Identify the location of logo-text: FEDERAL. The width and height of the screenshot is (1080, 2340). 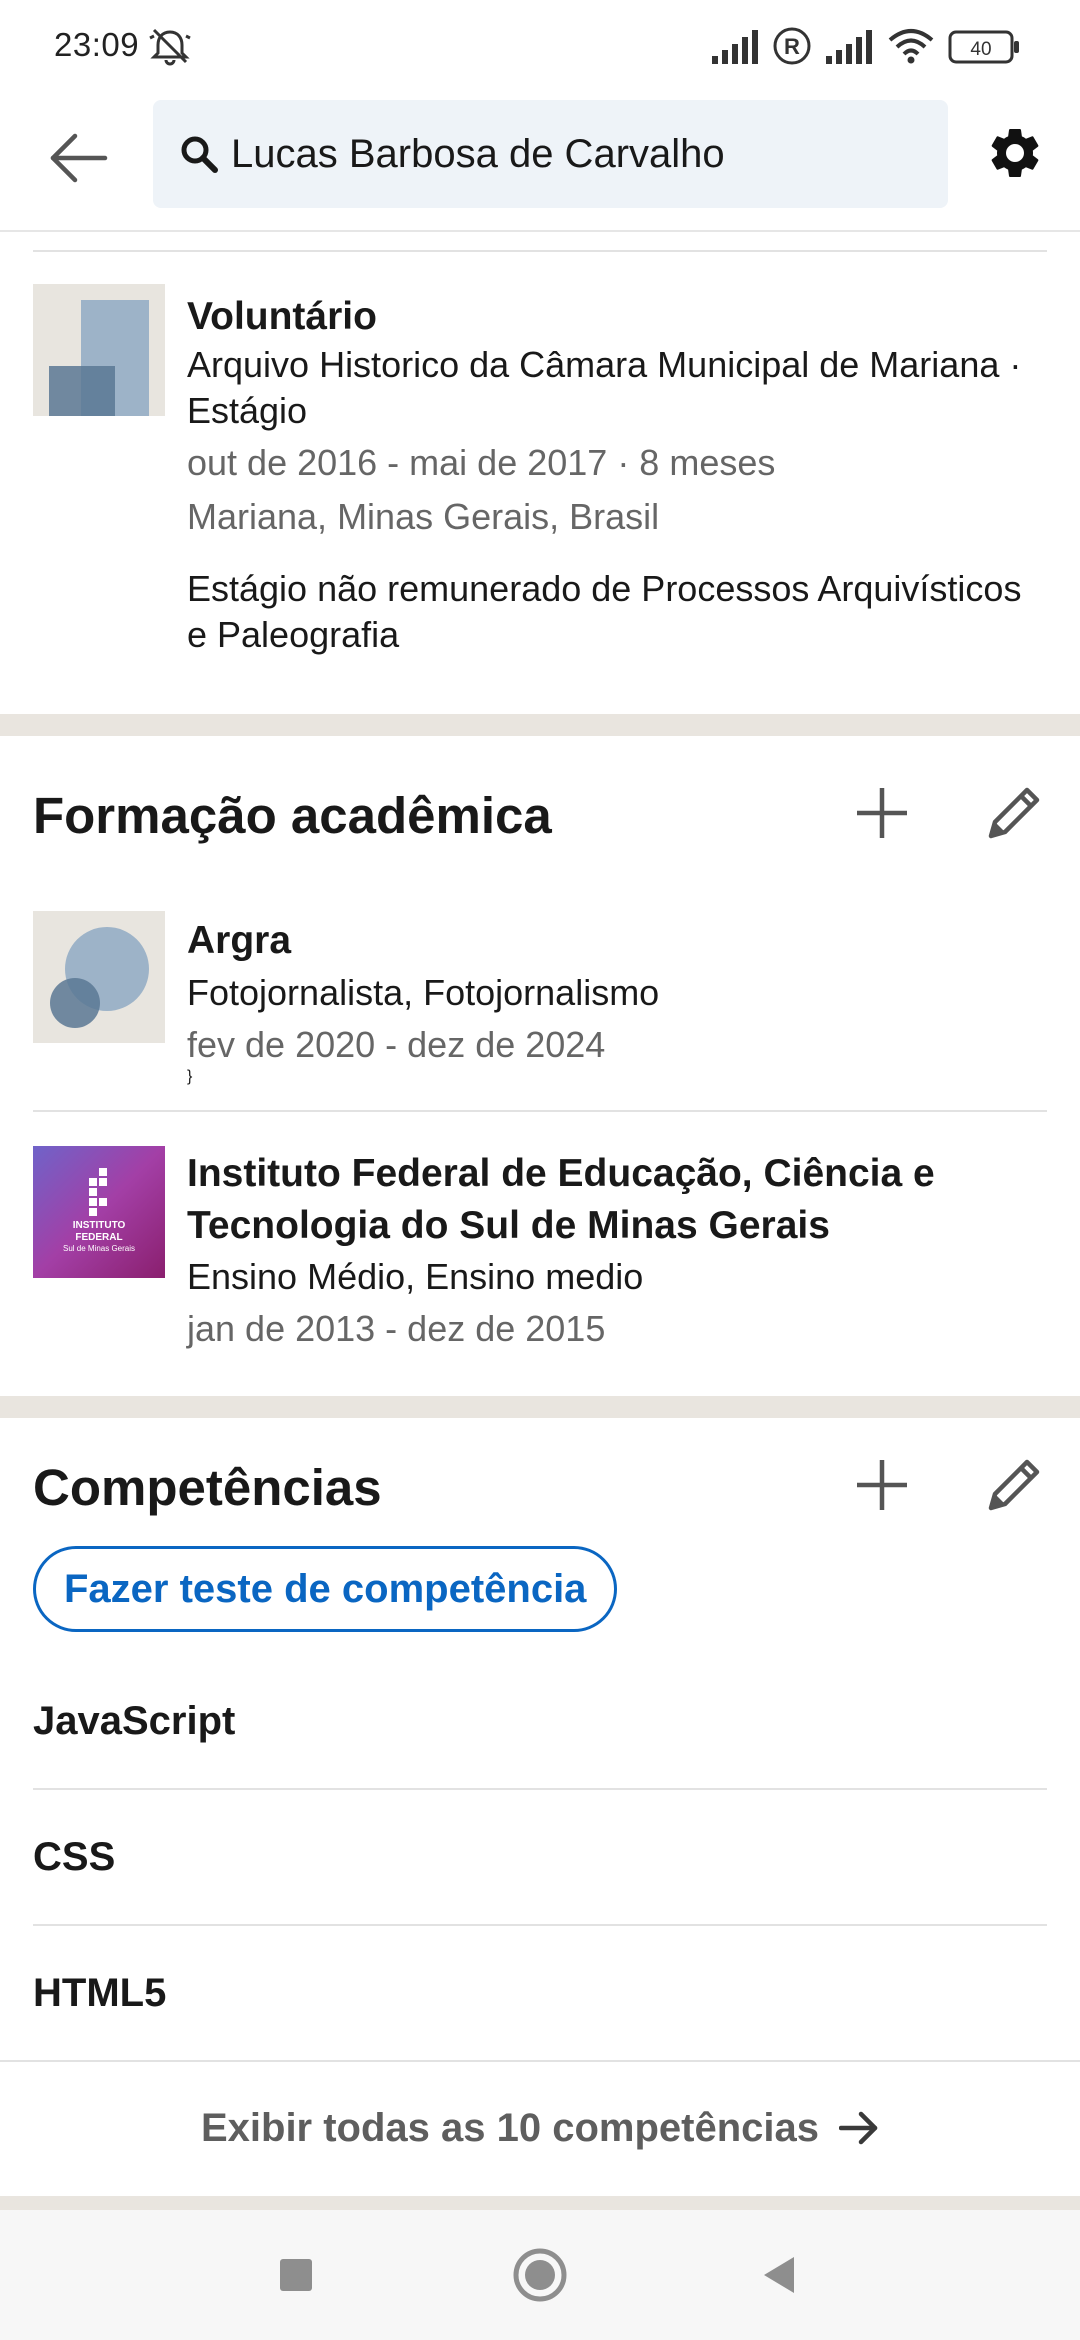
(99, 1237).